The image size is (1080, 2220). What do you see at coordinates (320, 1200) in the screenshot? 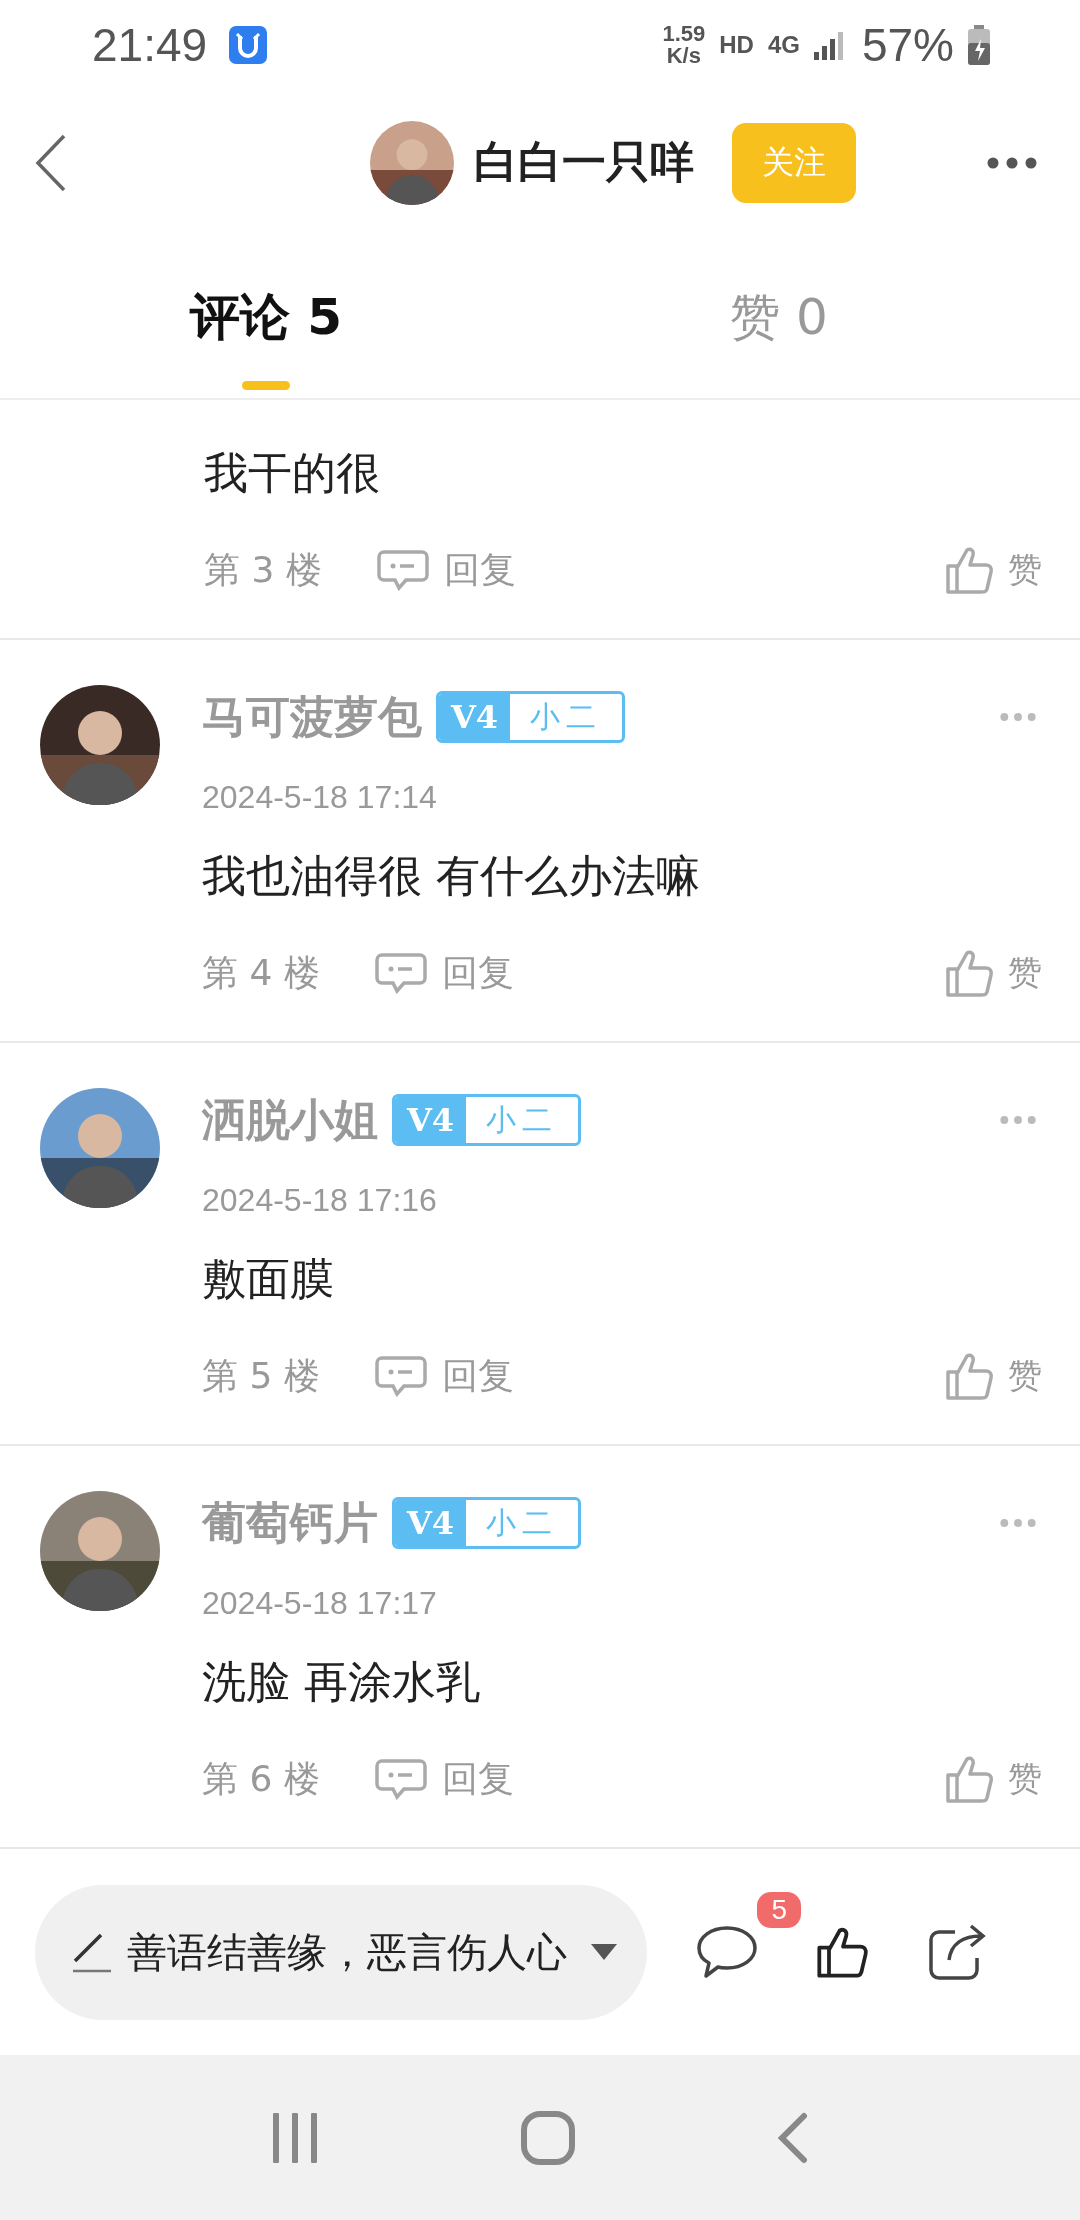
I see `comment-date: 2024-5-18 17:16` at bounding box center [320, 1200].